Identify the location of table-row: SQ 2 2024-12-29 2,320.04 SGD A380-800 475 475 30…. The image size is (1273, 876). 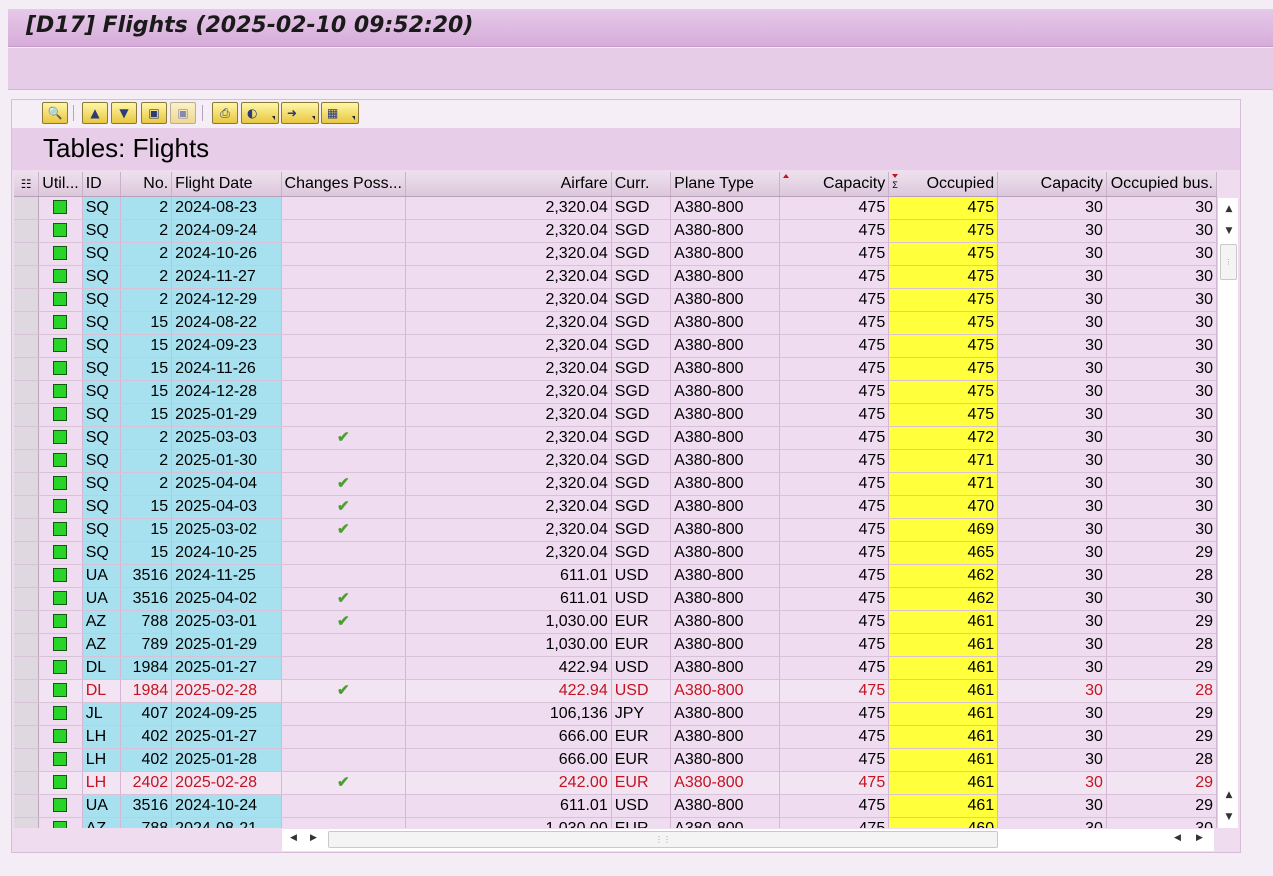
(615, 300).